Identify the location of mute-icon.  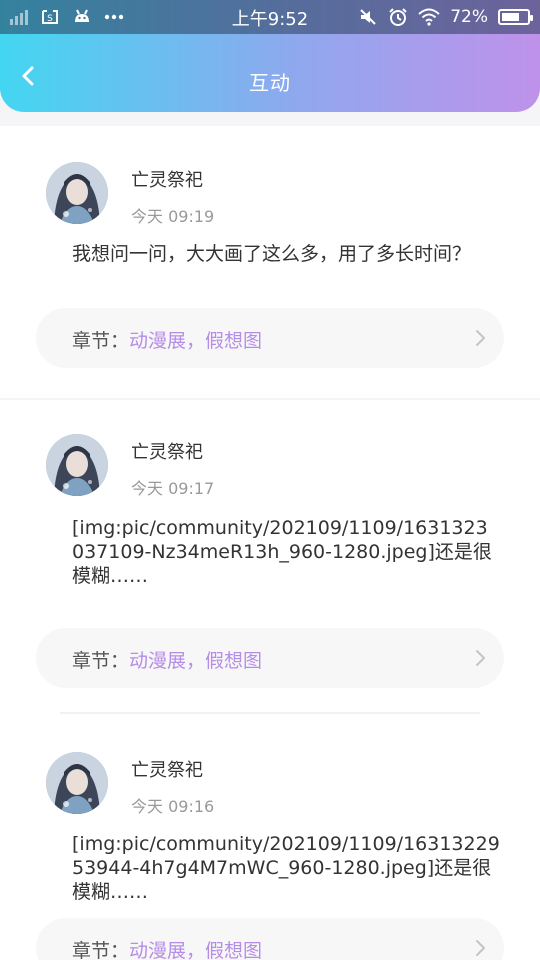
(368, 17).